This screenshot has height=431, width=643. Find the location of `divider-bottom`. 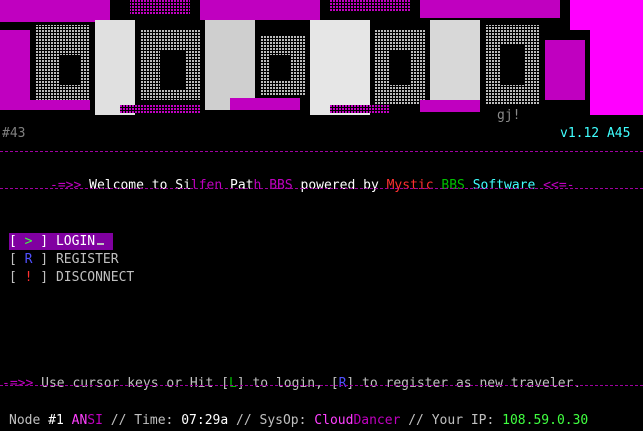

divider-bottom is located at coordinates (321, 385).